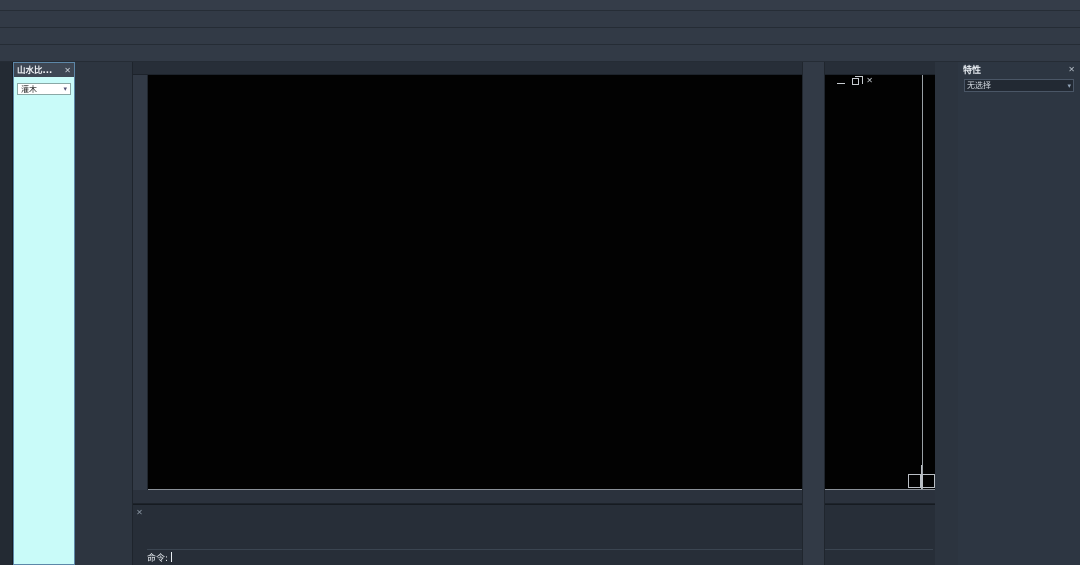  Describe the element at coordinates (858, 80) in the screenshot. I see `restore-icon` at that location.